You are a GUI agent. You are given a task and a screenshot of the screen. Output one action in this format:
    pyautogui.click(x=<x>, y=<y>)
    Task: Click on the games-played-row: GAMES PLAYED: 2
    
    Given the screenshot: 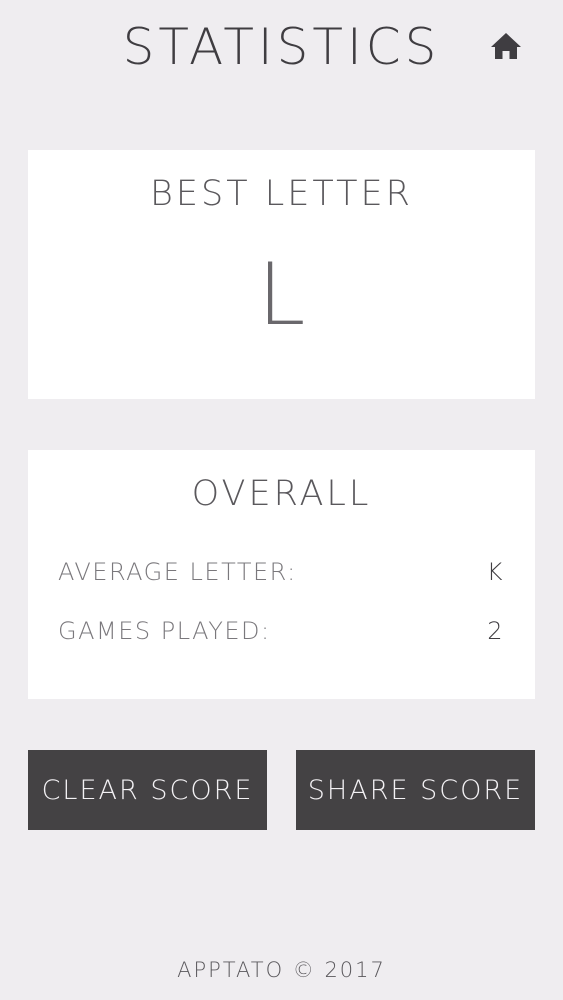 What is the action you would take?
    pyautogui.click(x=281, y=631)
    